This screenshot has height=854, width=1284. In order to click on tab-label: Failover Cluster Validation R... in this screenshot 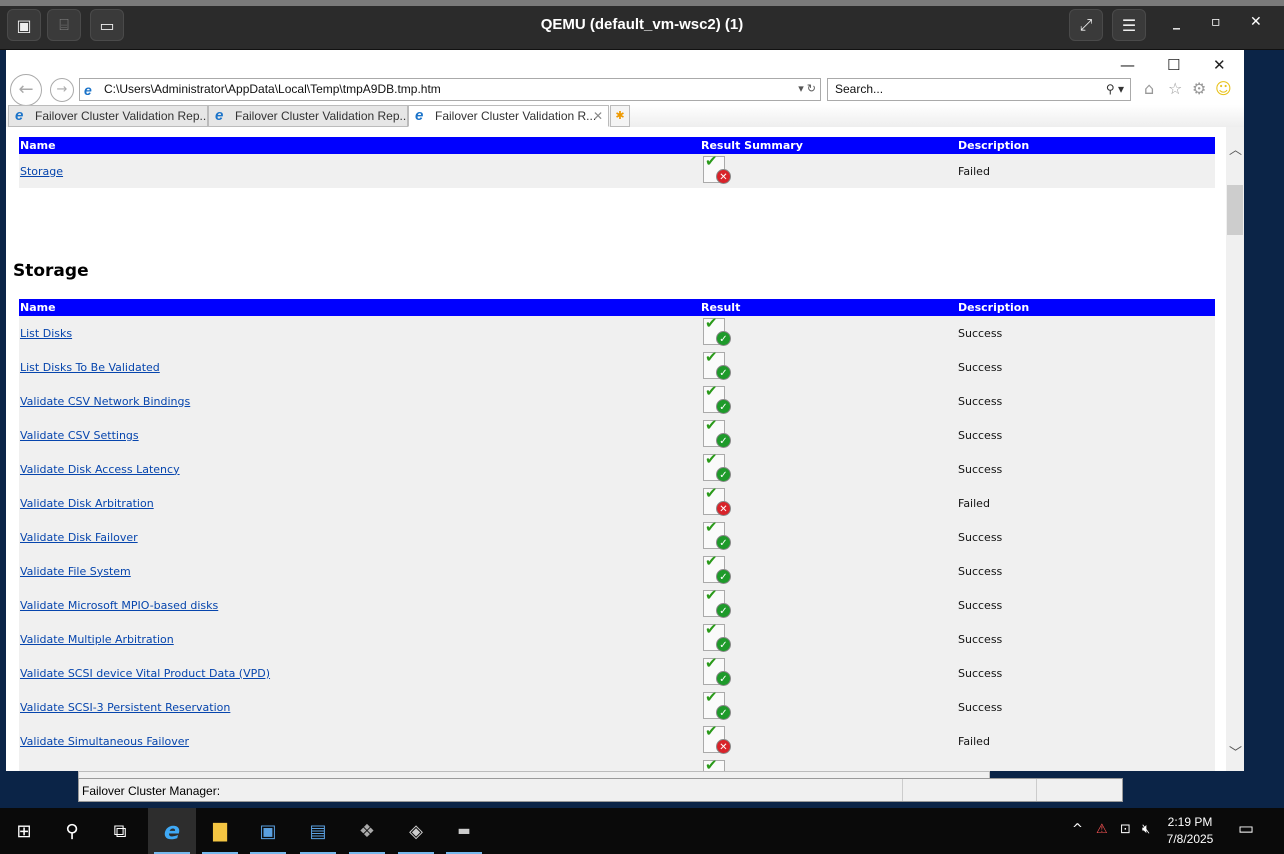, I will do `click(516, 116)`.